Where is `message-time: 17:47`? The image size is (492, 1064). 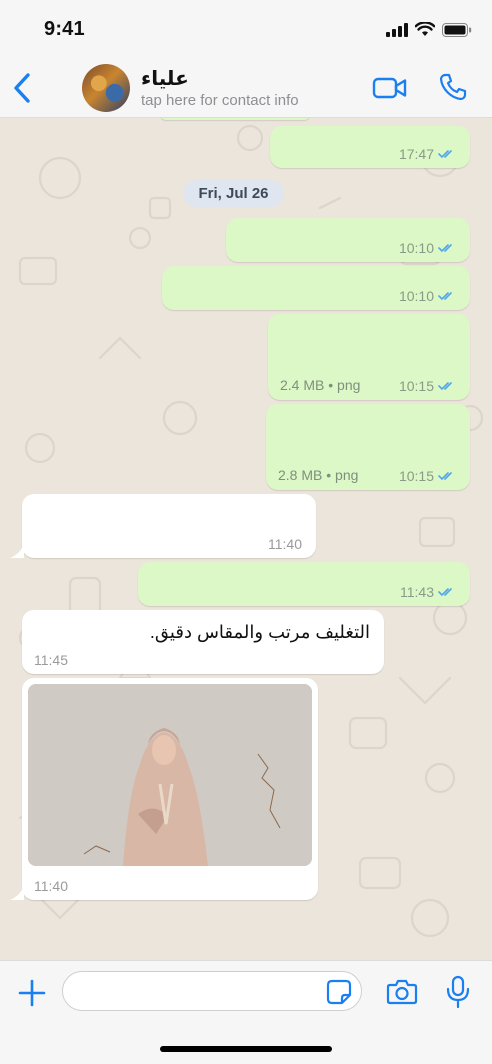 message-time: 17:47 is located at coordinates (416, 154).